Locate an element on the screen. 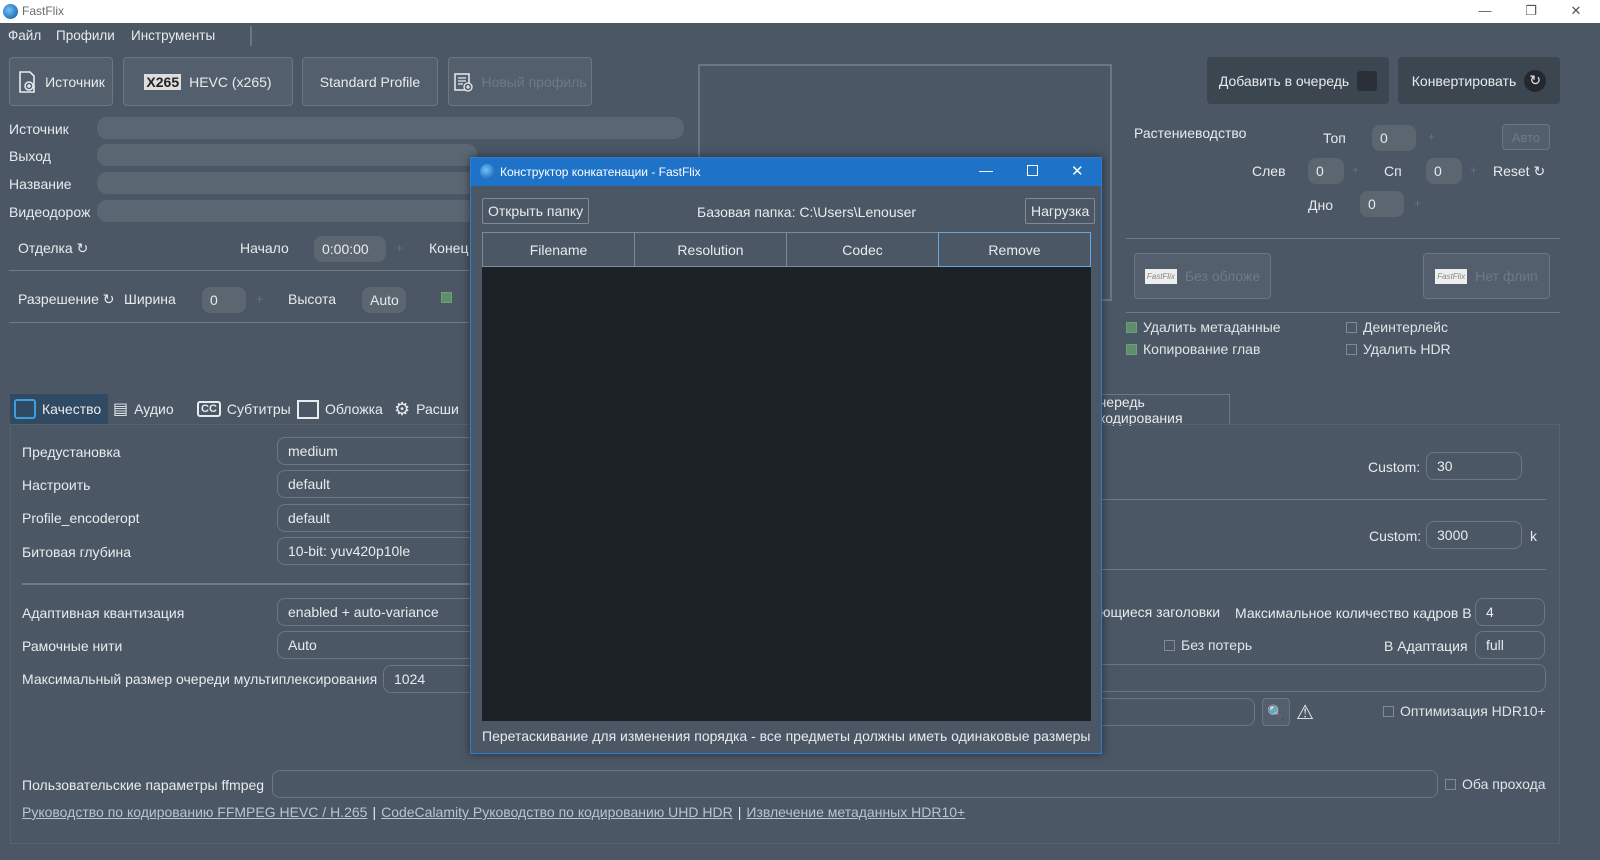 The height and width of the screenshot is (860, 1600). tab-subtitles: CC Субтитры is located at coordinates (244, 409).